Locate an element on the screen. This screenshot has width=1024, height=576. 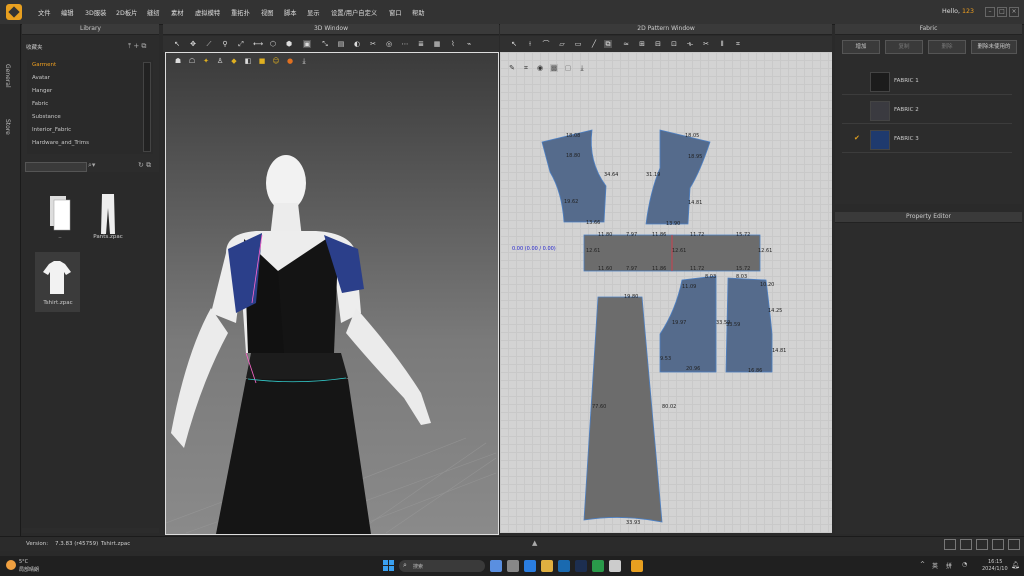
trace-icon: ⊡ is located at coordinates (674, 44).